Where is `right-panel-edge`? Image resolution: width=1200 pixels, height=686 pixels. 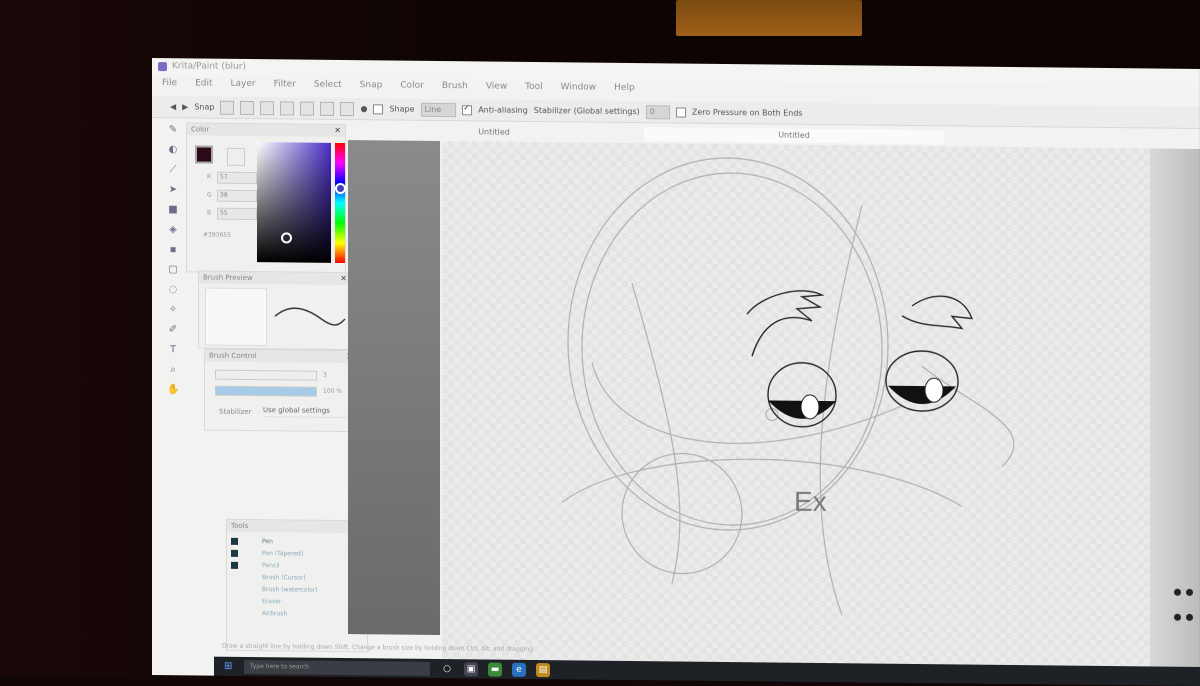
right-panel-edge is located at coordinates (1175, 408).